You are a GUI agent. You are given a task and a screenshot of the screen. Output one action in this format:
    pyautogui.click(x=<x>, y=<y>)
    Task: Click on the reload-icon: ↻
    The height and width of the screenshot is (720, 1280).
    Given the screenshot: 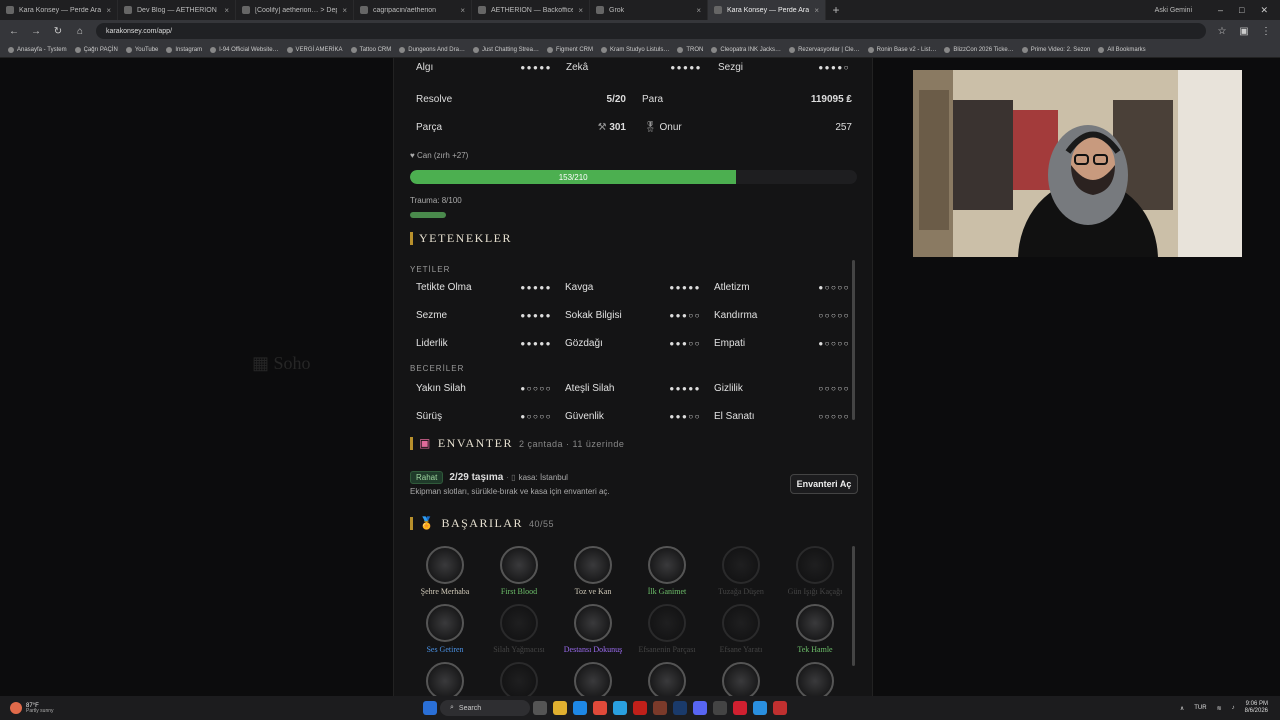 What is the action you would take?
    pyautogui.click(x=58, y=31)
    